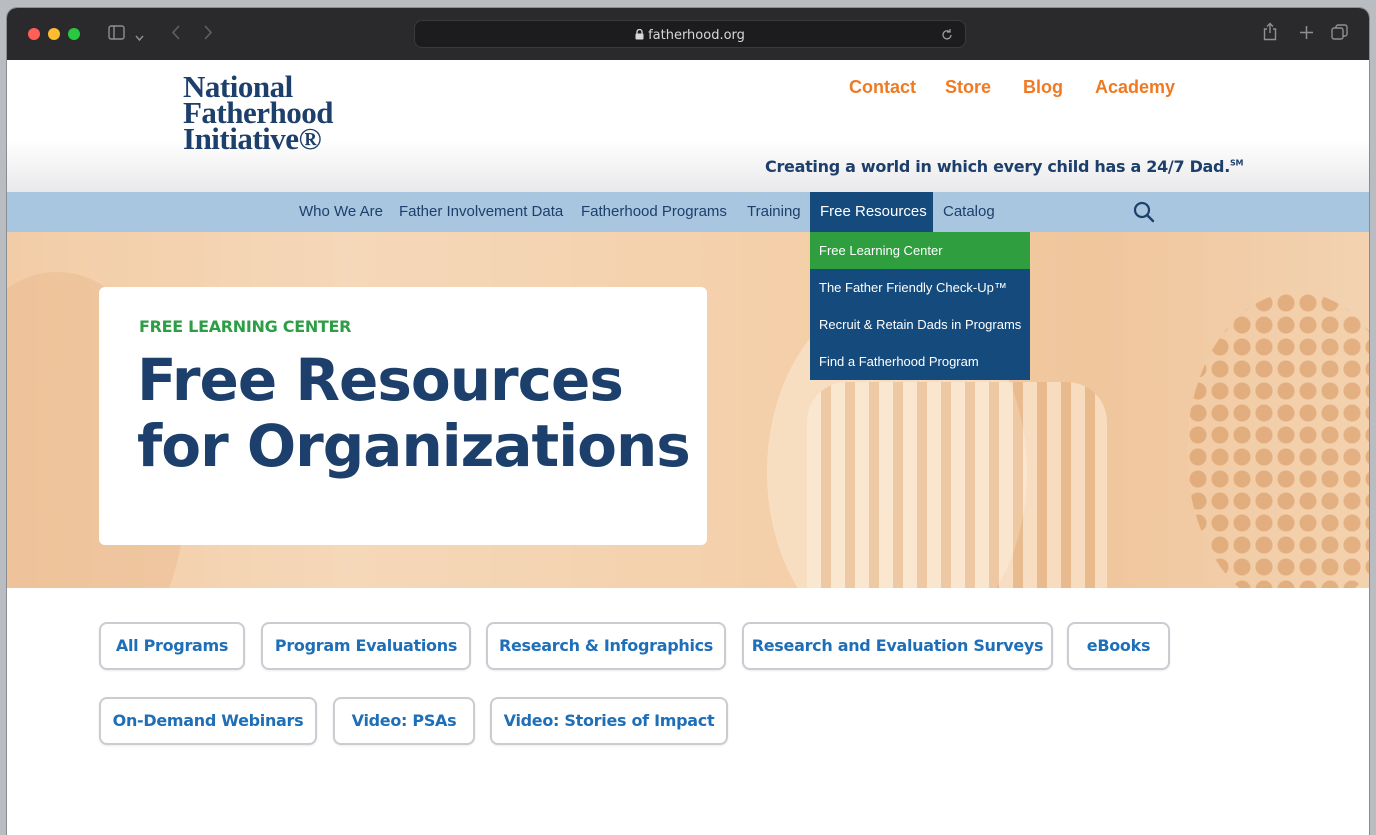 This screenshot has width=1376, height=835. Describe the element at coordinates (54, 34) in the screenshot. I see `minimize-window-button` at that location.